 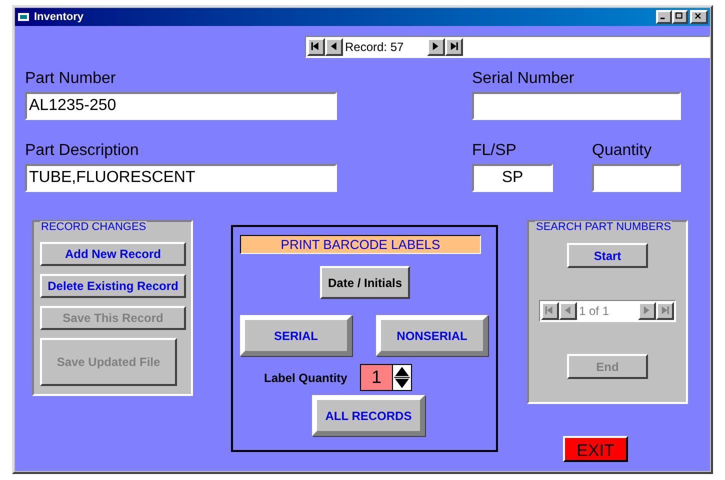 I want to click on field-label: FL/SP, so click(x=495, y=151).